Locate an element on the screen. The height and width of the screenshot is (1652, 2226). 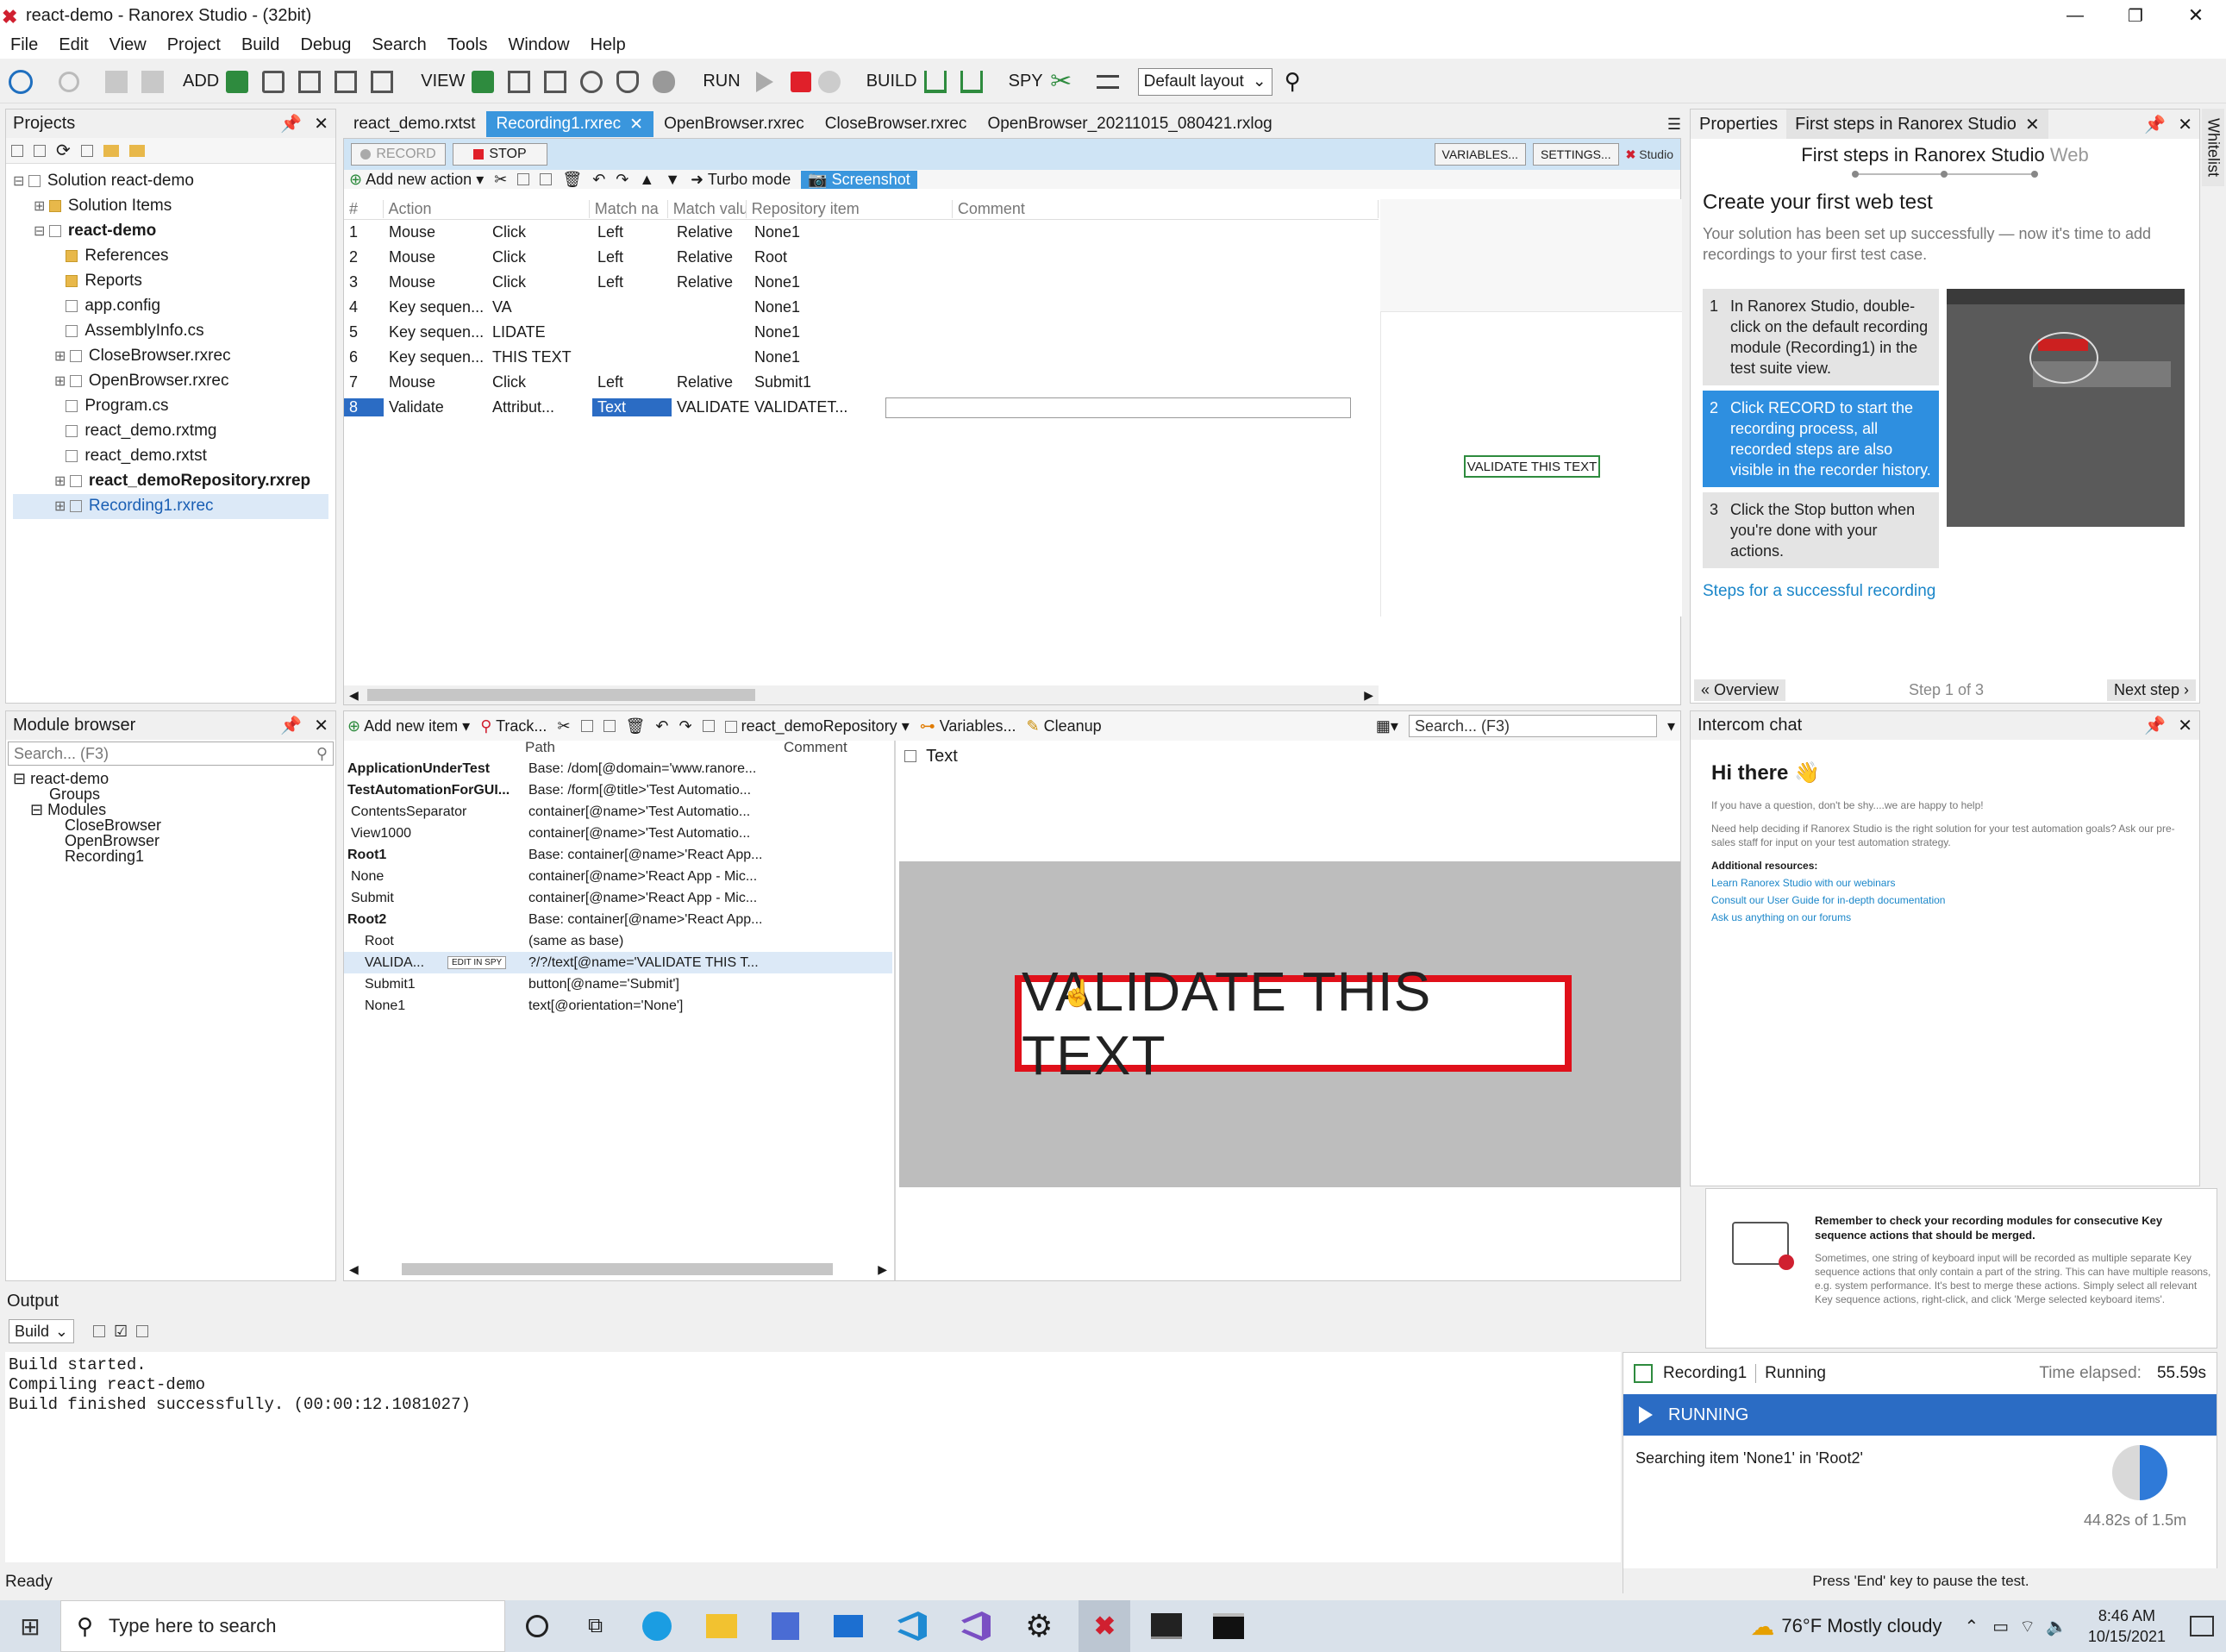
output-source-select: Build ⌄ is located at coordinates (41, 1331).